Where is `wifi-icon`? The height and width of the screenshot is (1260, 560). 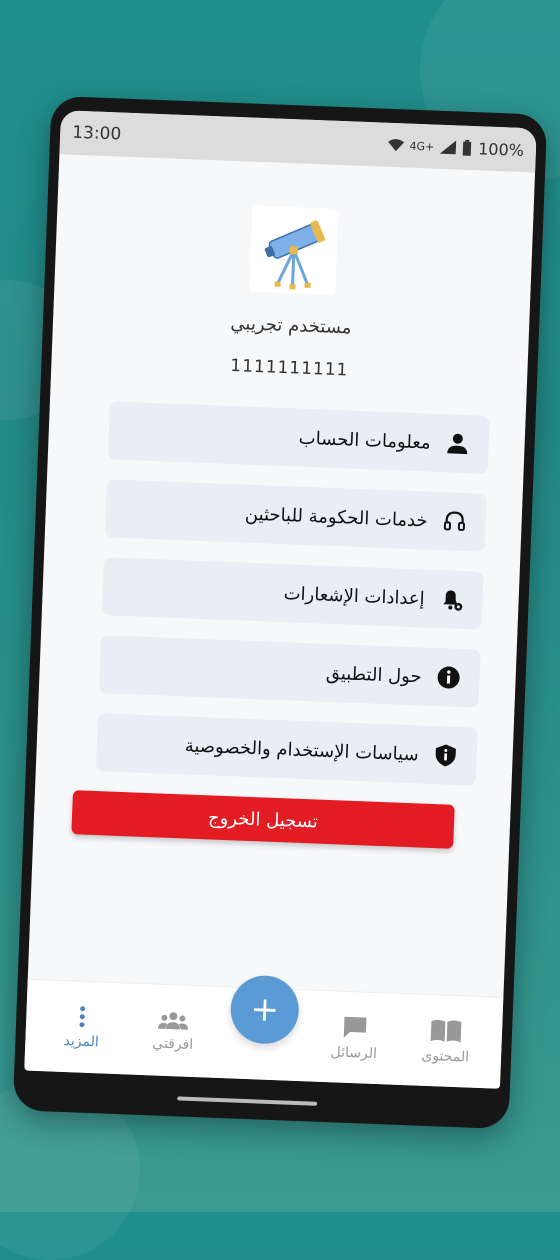
wifi-icon is located at coordinates (395, 145).